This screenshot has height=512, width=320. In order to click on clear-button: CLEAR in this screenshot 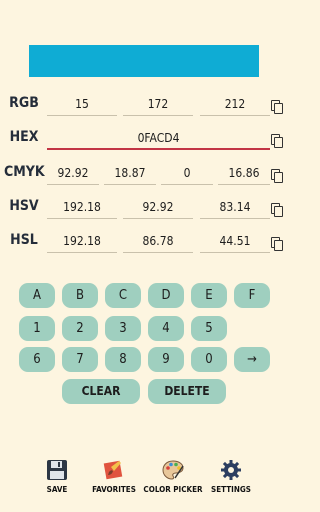, I will do `click(101, 391)`.